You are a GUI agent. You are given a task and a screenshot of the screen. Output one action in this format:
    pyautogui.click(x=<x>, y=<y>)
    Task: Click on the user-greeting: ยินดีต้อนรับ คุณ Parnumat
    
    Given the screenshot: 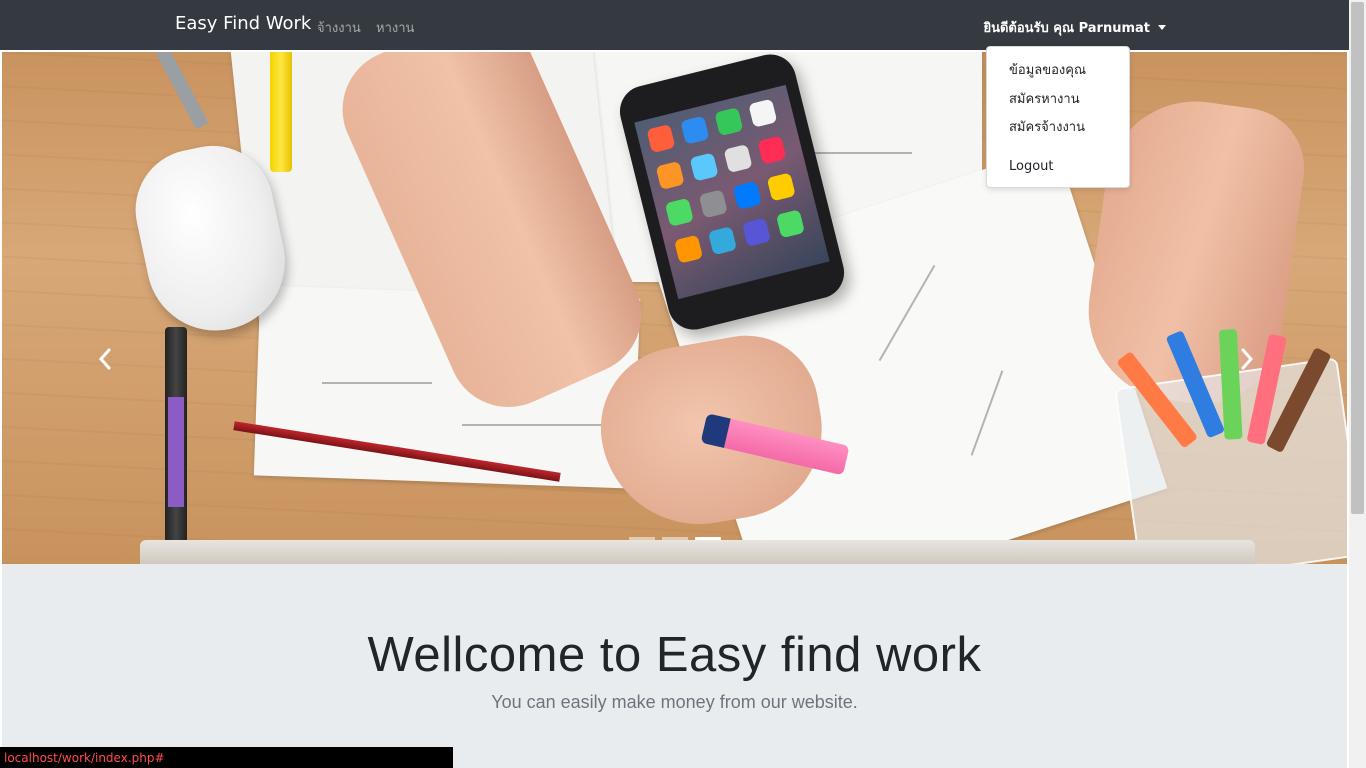 What is the action you would take?
    pyautogui.click(x=1066, y=28)
    